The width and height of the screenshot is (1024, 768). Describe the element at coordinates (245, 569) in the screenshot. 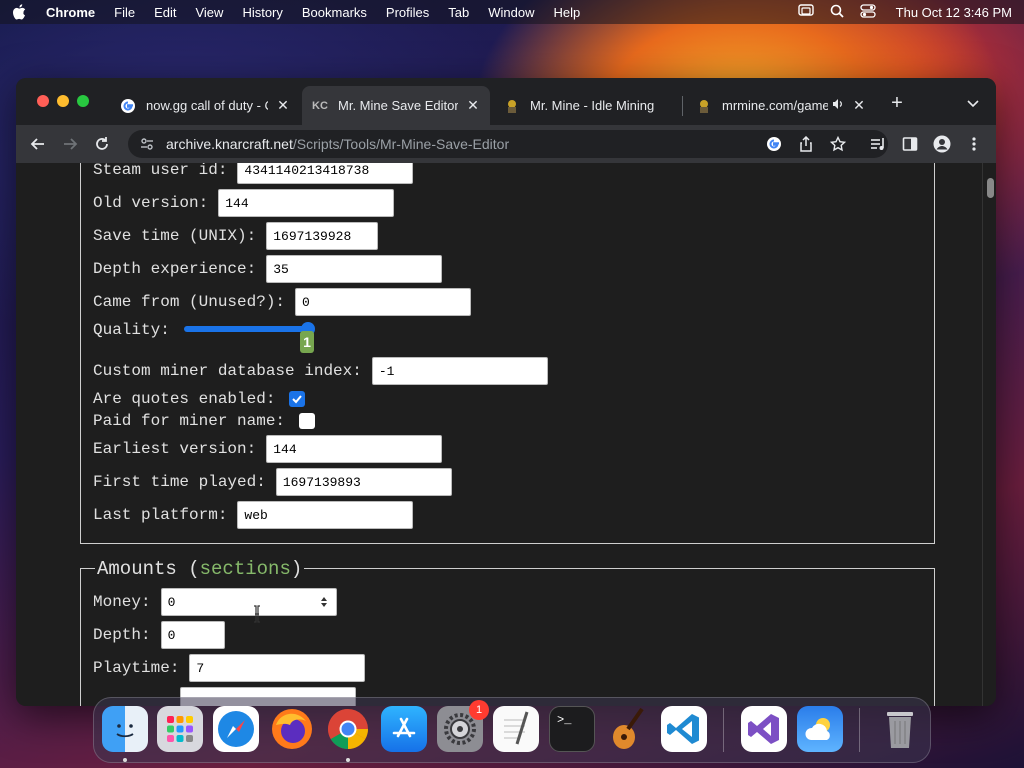

I see `sections-link: sections` at that location.